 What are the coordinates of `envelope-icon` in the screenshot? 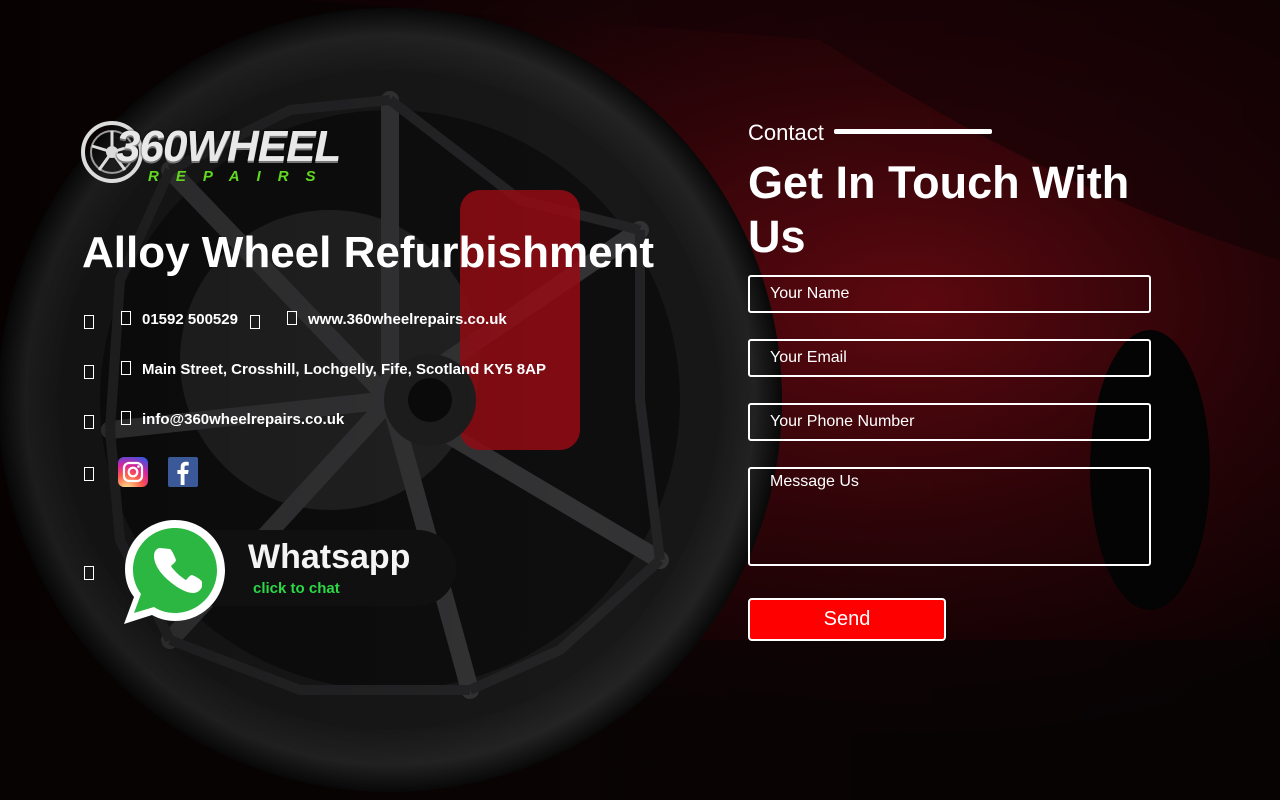 It's located at (126, 419).